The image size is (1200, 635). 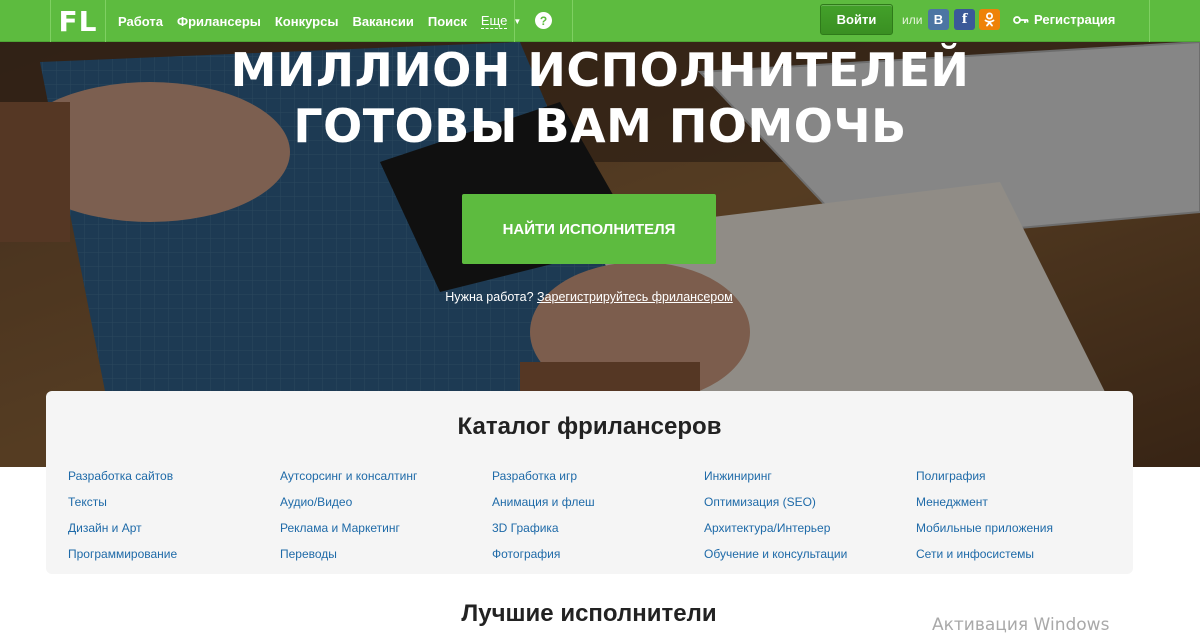 What do you see at coordinates (348, 554) in the screenshot?
I see `catalog-link: Переводы` at bounding box center [348, 554].